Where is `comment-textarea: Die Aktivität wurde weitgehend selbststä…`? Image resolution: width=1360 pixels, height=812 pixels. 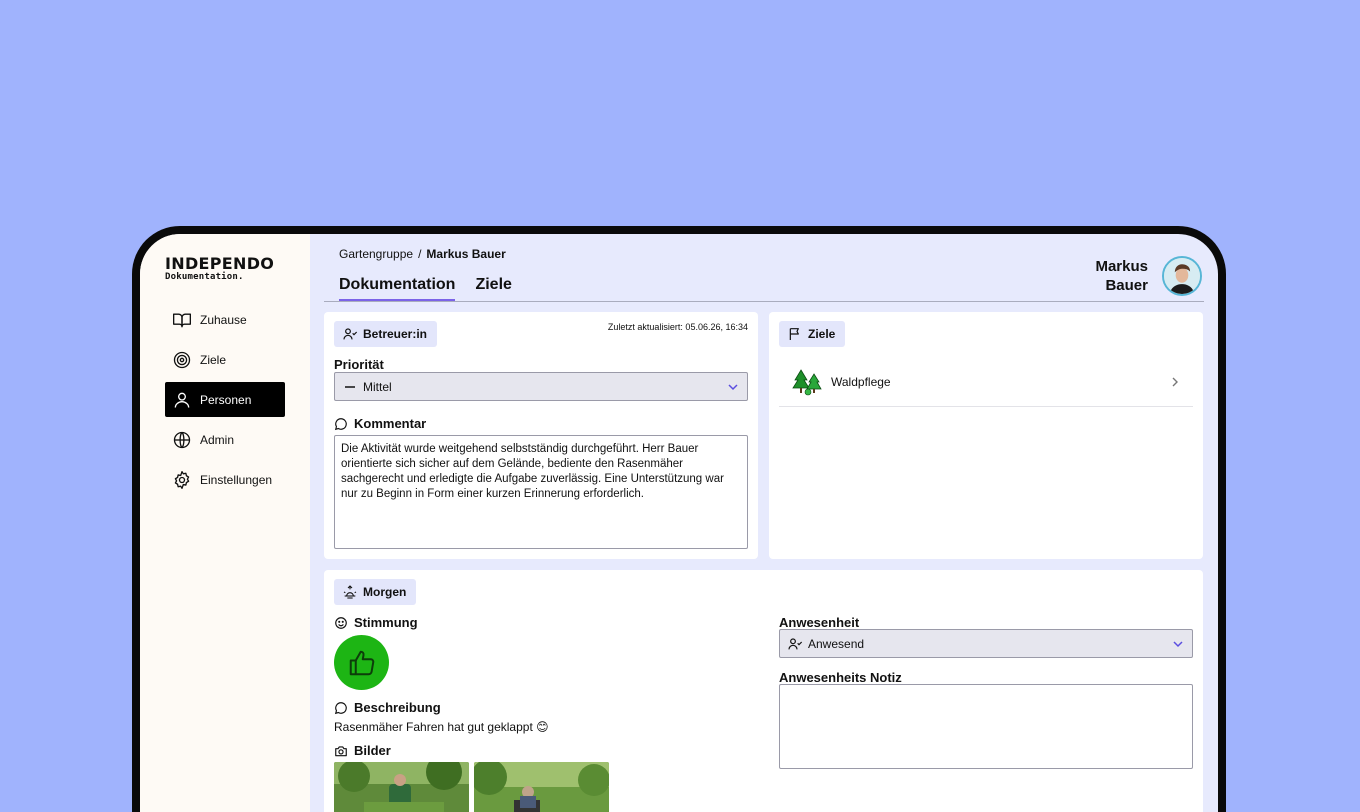
comment-textarea: Die Aktivität wurde weitgehend selbststä… is located at coordinates (541, 492).